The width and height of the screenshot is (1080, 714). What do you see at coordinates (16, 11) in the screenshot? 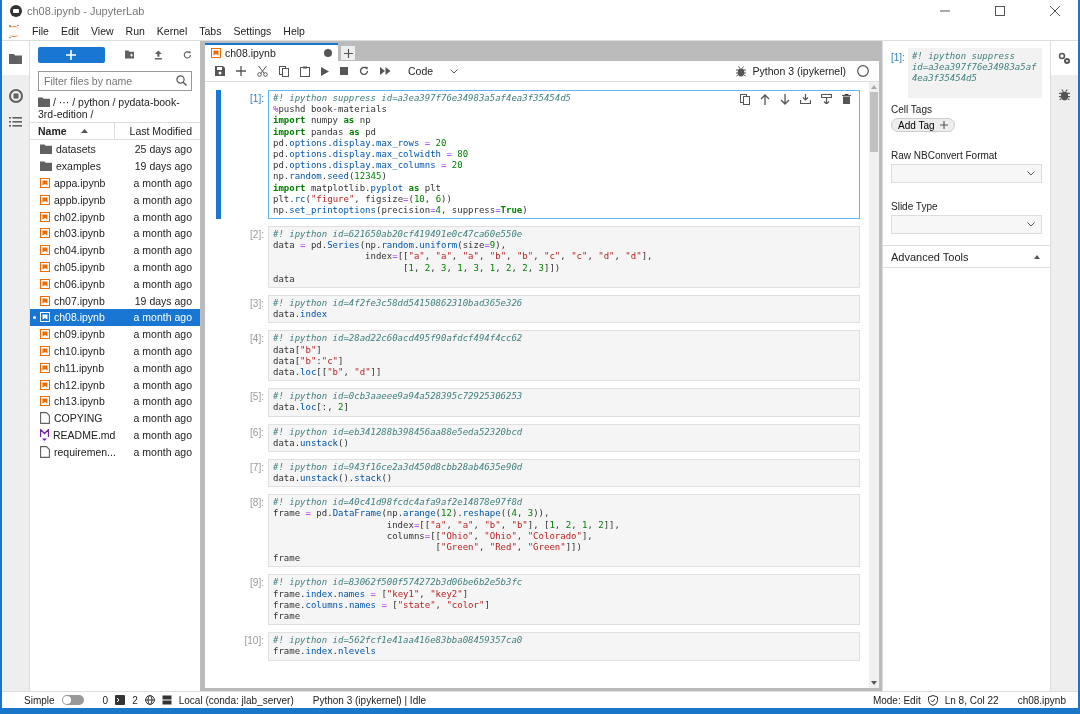
I see `app-logo-icon` at bounding box center [16, 11].